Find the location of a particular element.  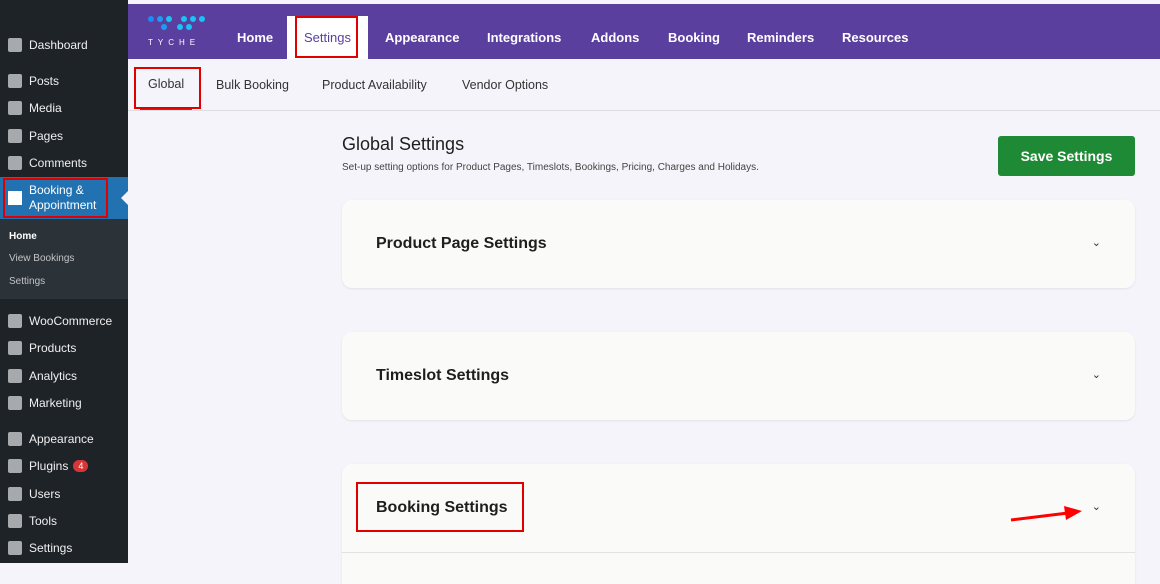

label: Dashboard is located at coordinates (58, 45).